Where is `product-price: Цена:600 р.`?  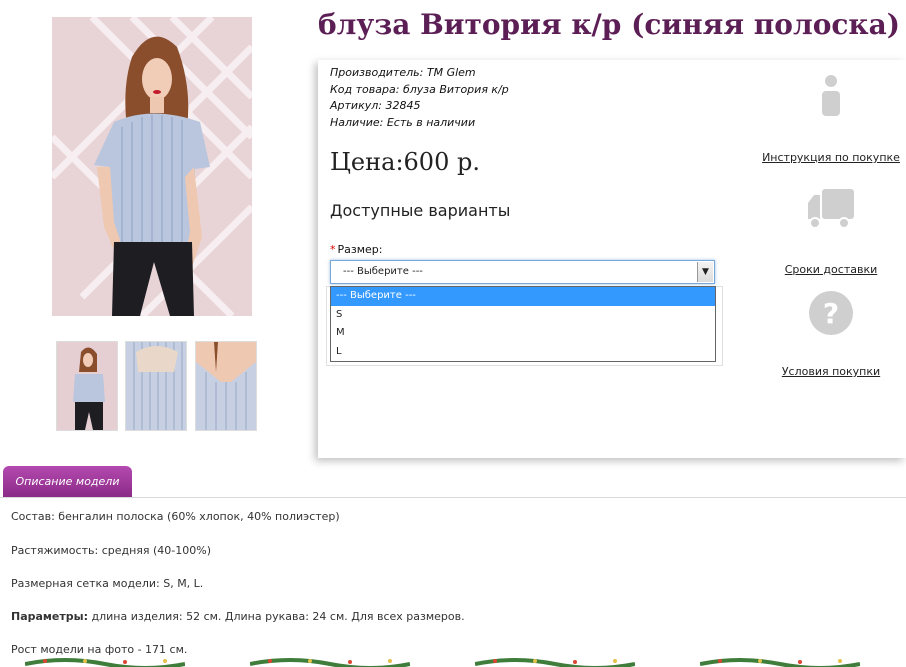
product-price: Цена:600 р. is located at coordinates (405, 162).